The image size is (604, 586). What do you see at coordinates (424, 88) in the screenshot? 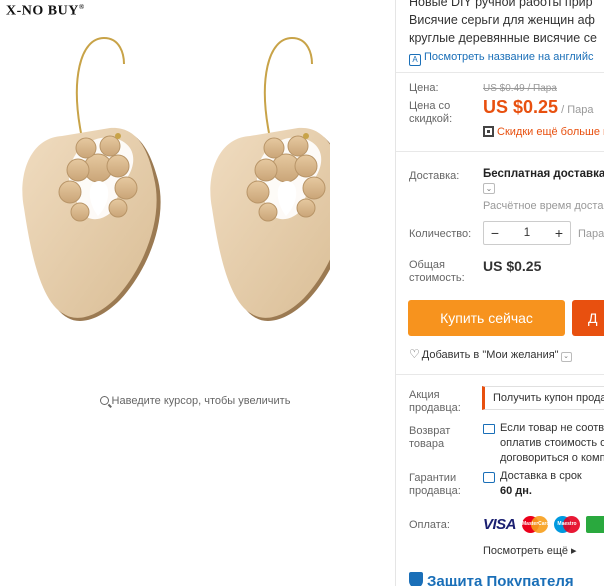
I see `price-label: Цена:` at bounding box center [424, 88].